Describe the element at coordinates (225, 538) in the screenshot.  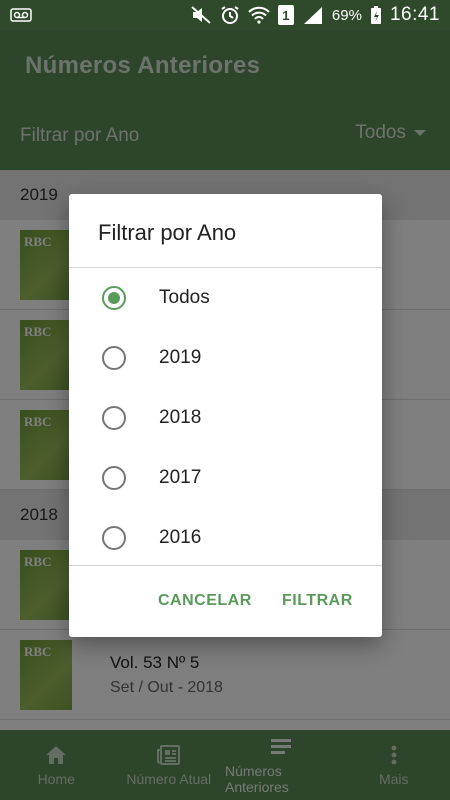
I see `option-2016: 2016` at that location.